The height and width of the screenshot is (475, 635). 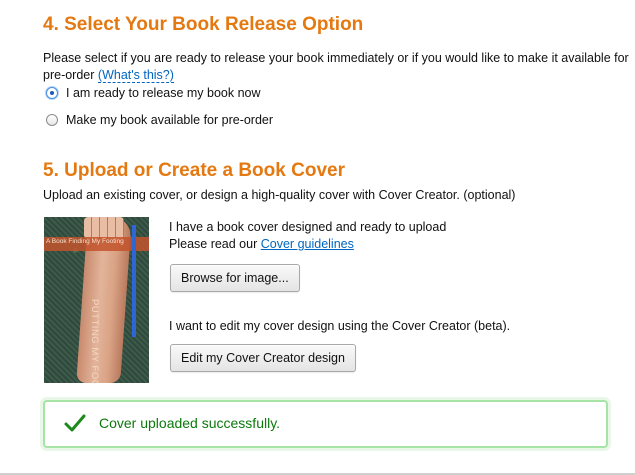 I want to click on release-now-label: I am ready to release my book now, so click(x=163, y=93).